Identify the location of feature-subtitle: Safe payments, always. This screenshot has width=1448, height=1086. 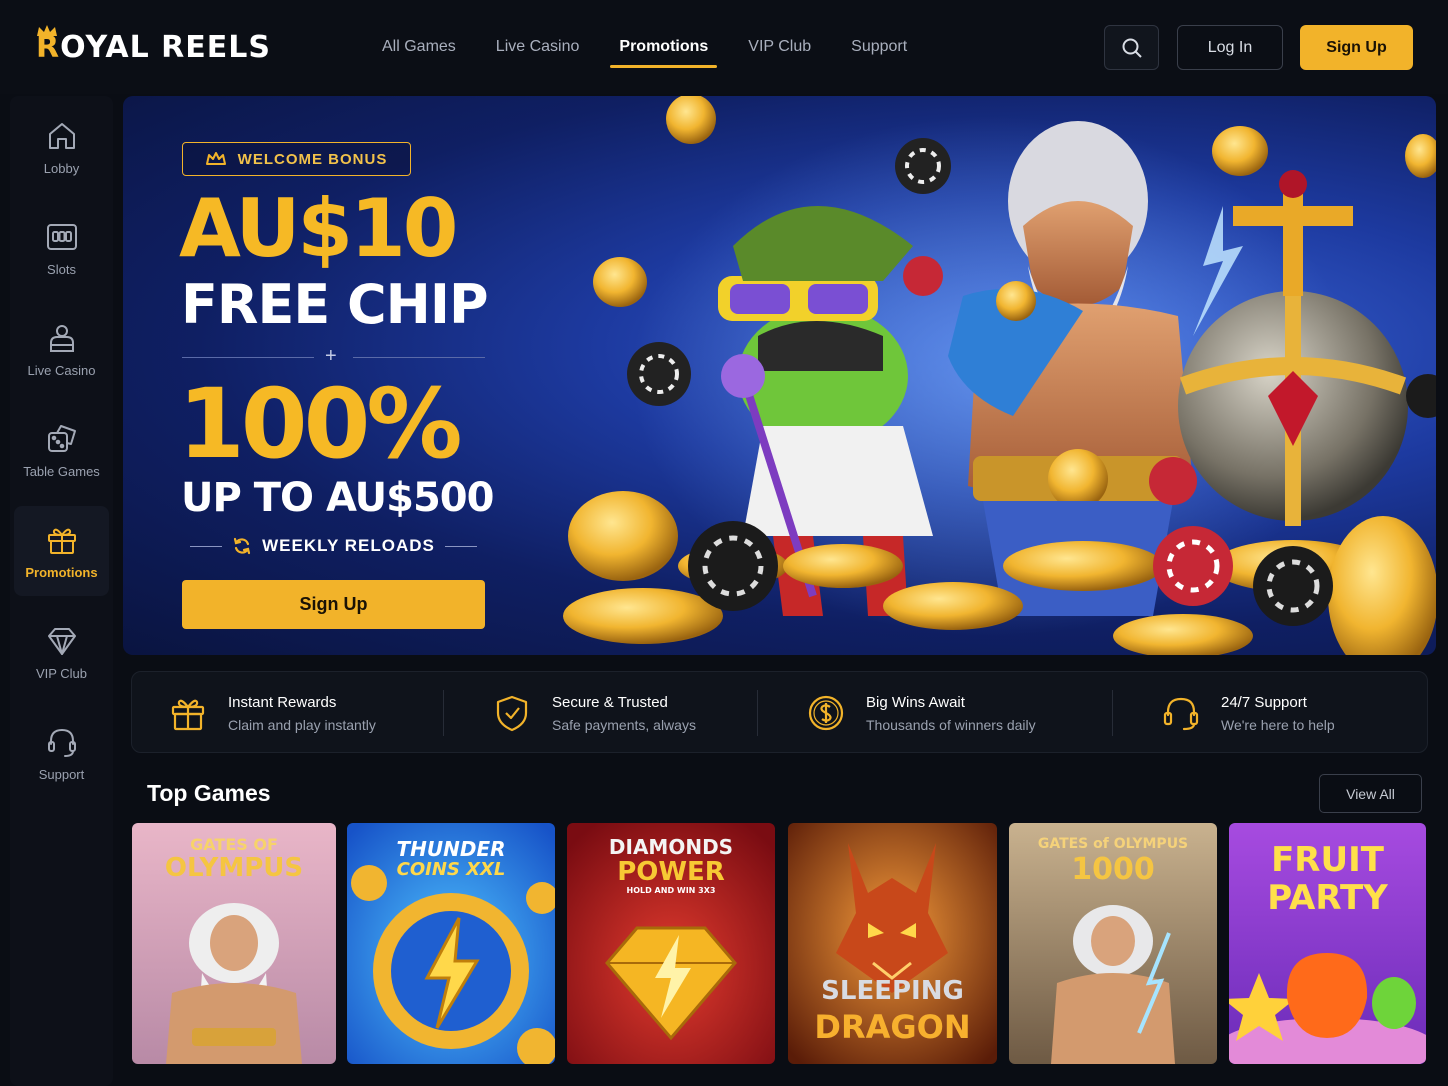
(624, 724).